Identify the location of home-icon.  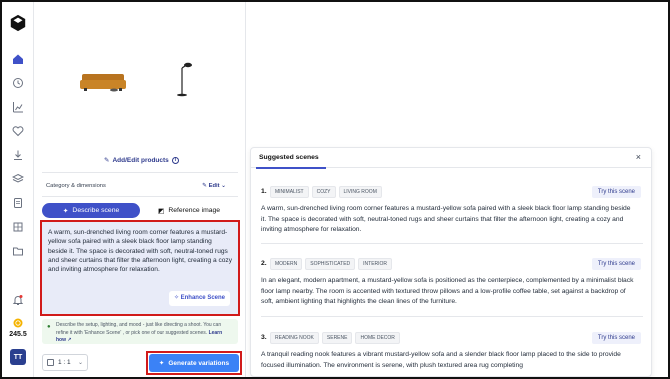
(18, 59).